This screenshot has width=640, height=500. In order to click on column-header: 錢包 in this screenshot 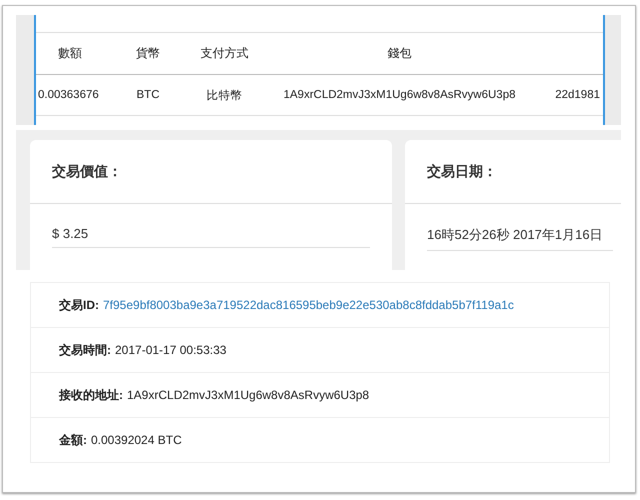, I will do `click(399, 53)`.